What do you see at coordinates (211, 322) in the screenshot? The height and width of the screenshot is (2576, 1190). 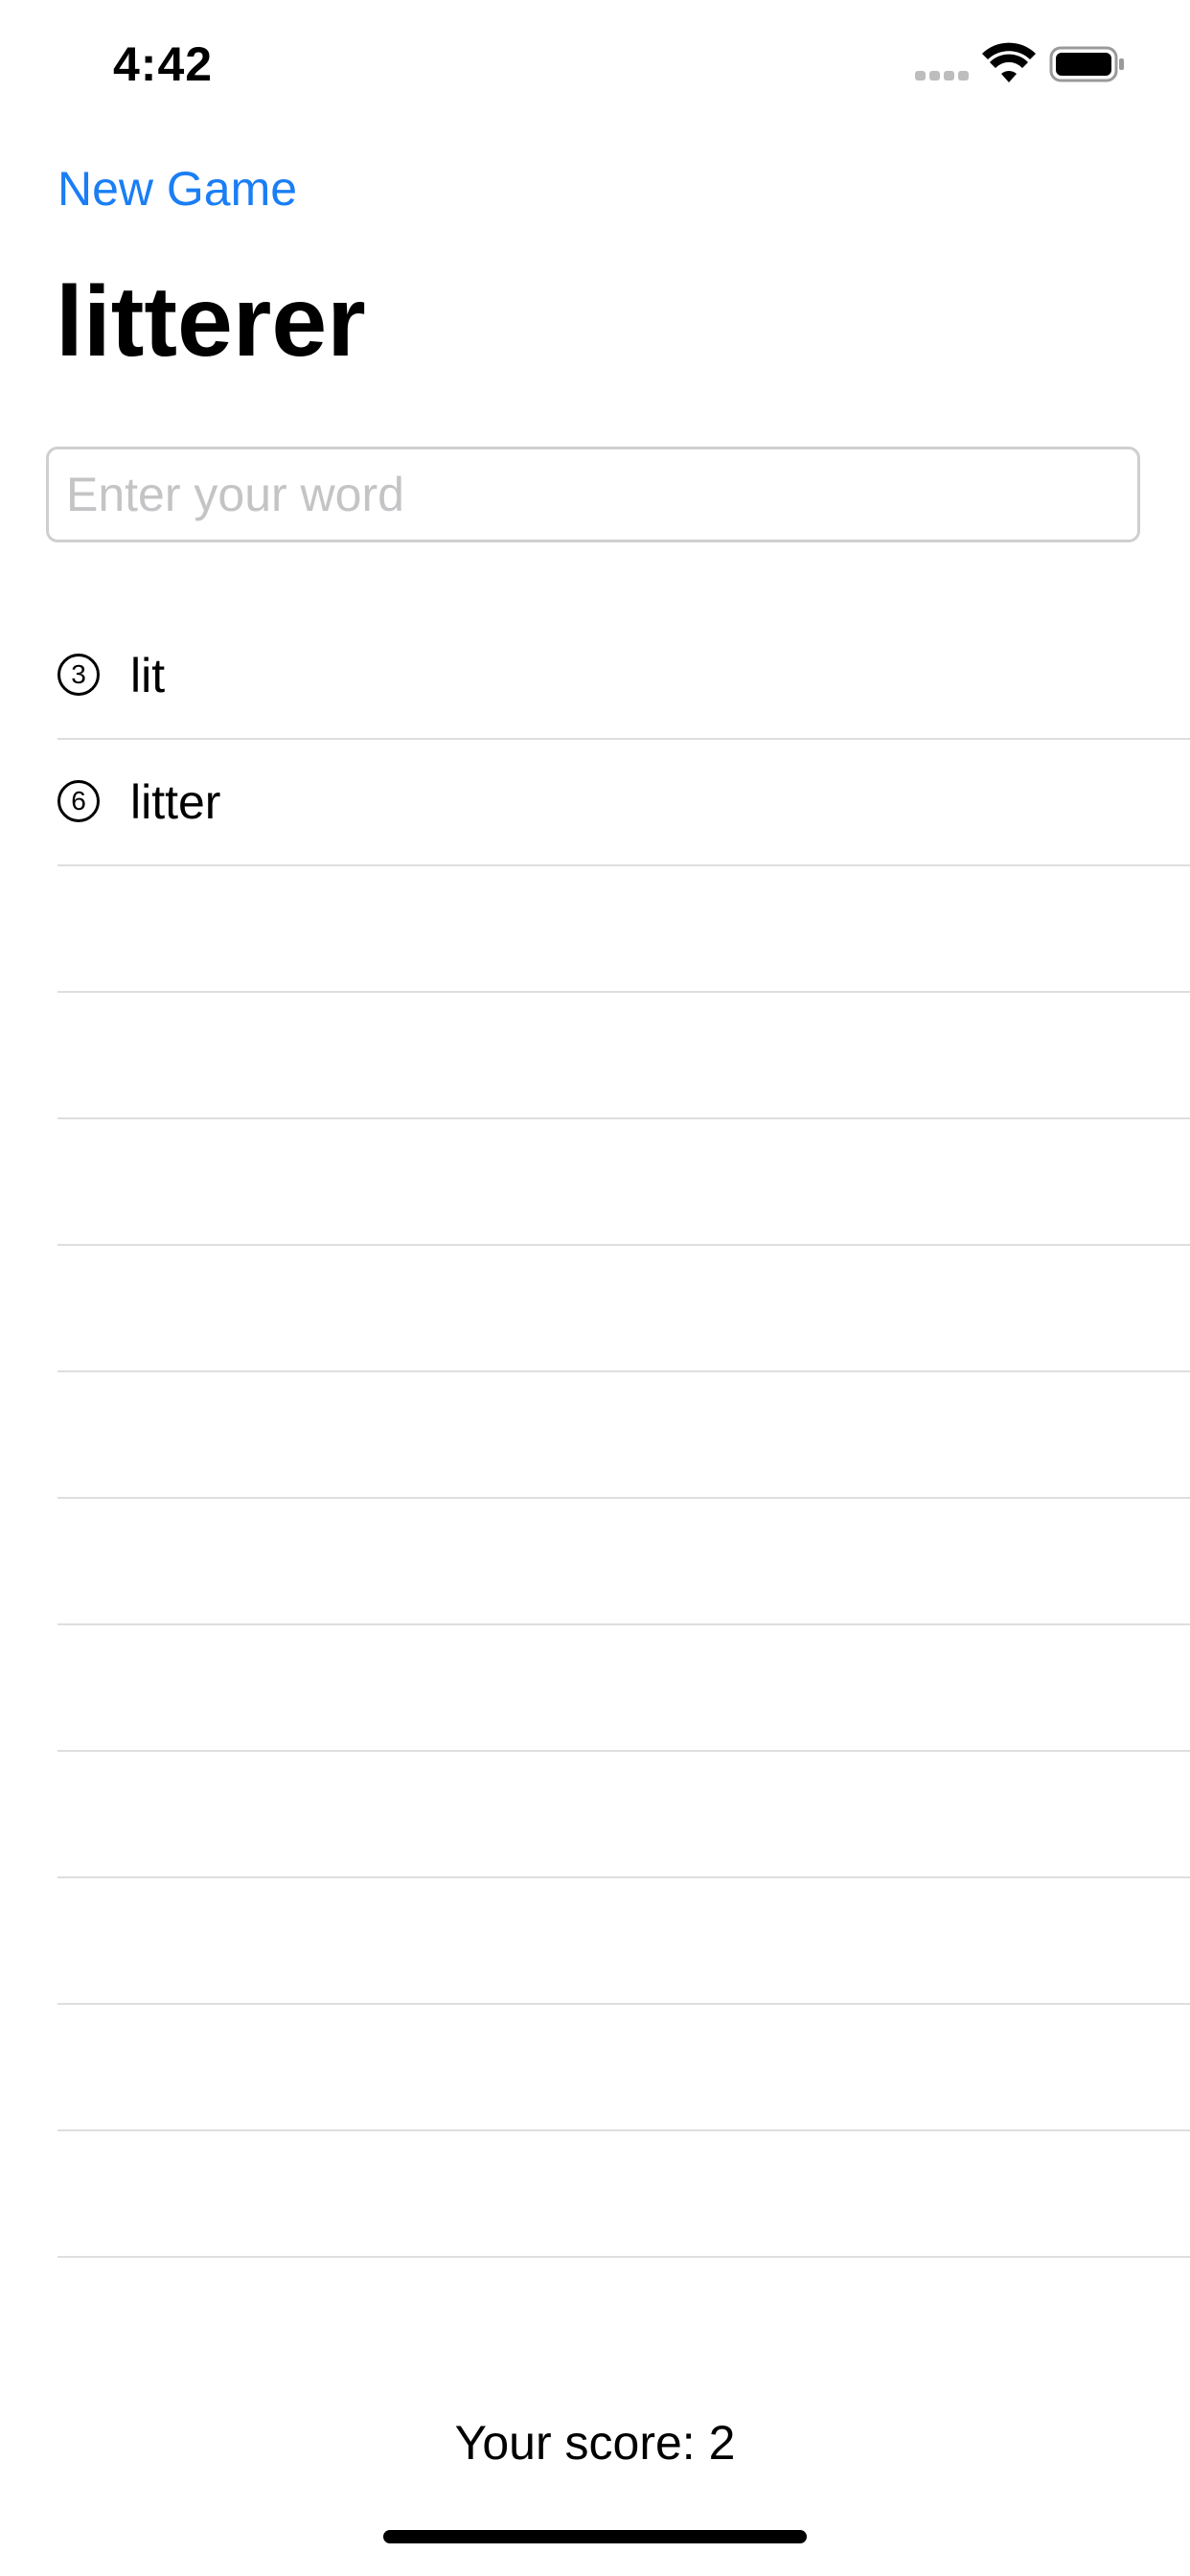 I see `page-title: litterer` at bounding box center [211, 322].